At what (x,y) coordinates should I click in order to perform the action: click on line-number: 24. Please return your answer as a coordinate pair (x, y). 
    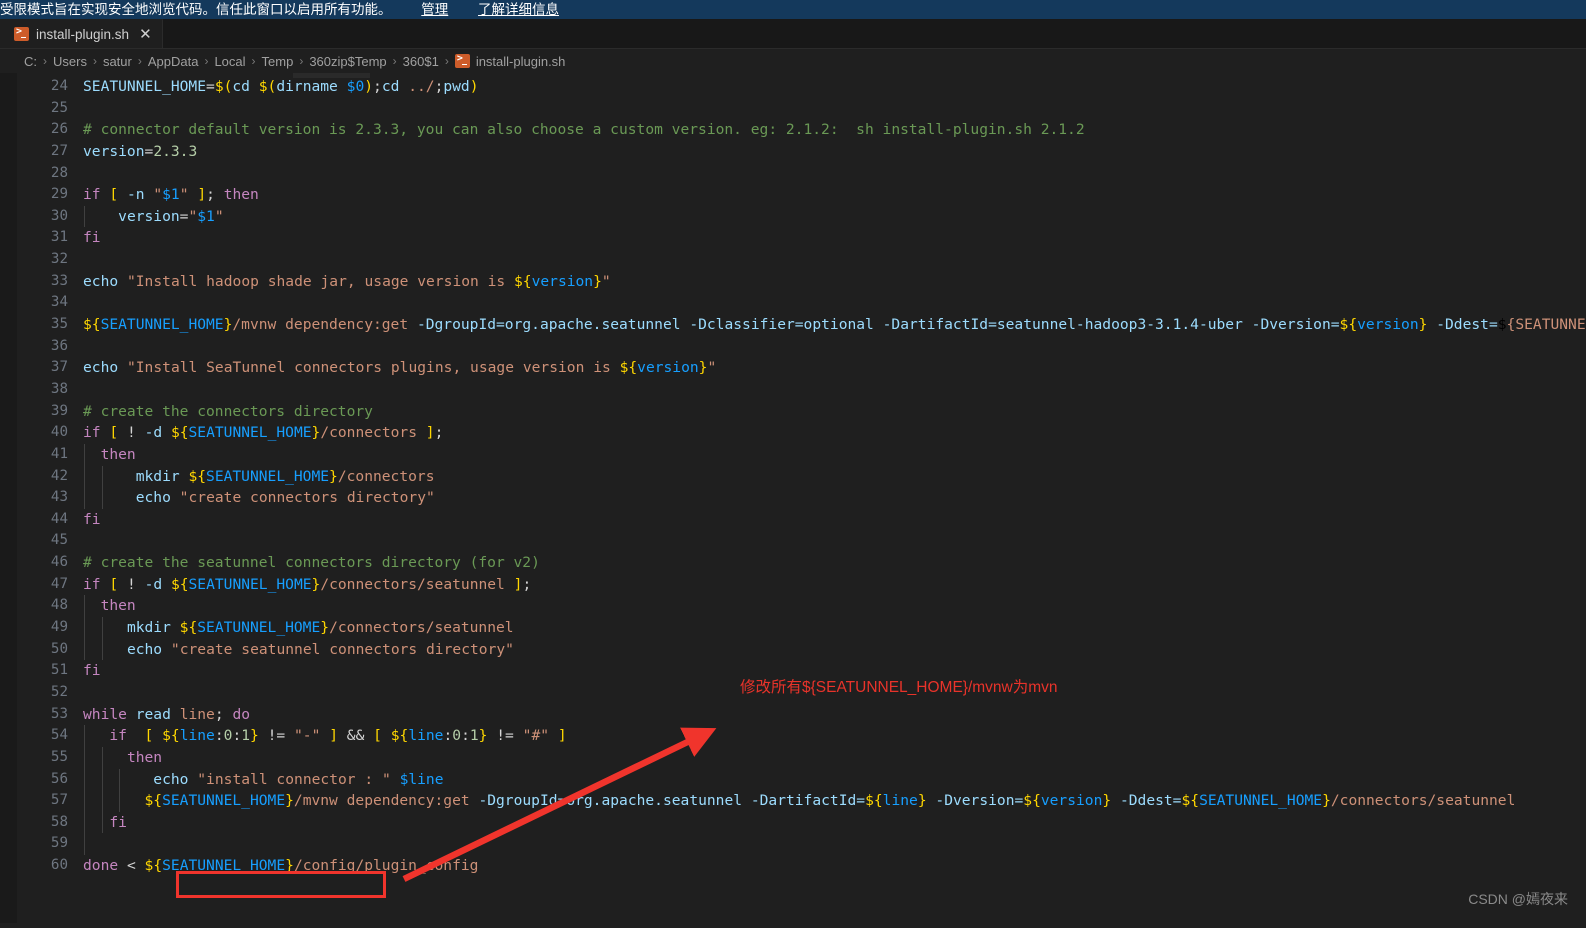
    Looking at the image, I should click on (59, 86).